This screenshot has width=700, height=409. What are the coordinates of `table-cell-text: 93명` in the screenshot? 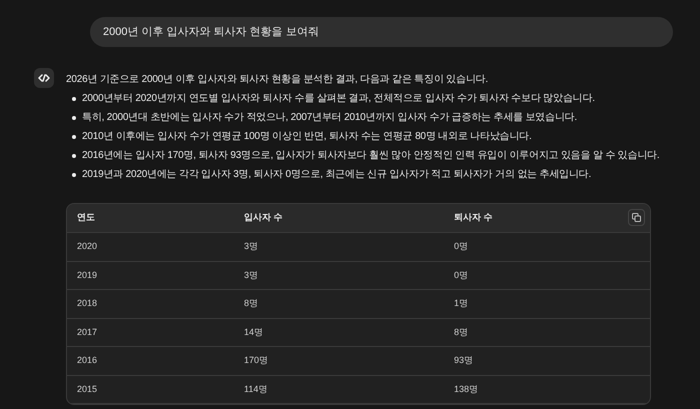 It's located at (464, 360).